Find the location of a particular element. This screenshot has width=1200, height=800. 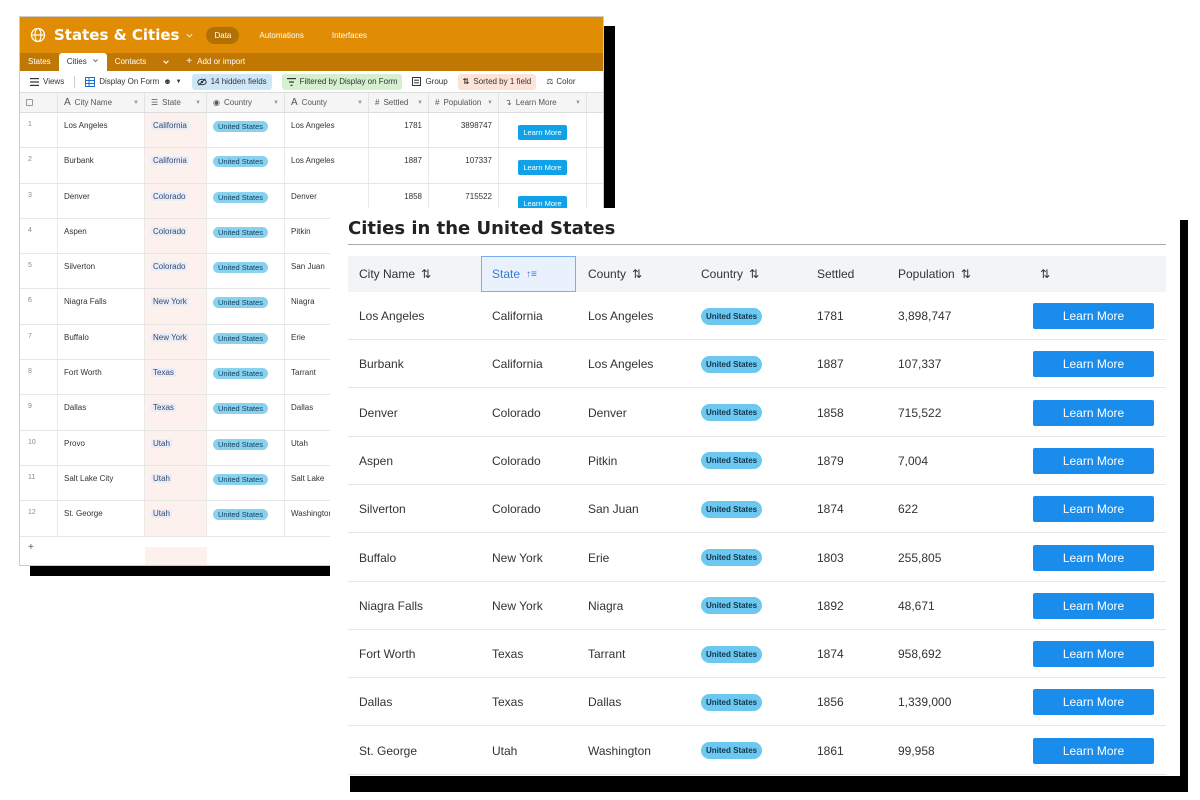

nav-interfaces: Interfaces is located at coordinates (349, 35).